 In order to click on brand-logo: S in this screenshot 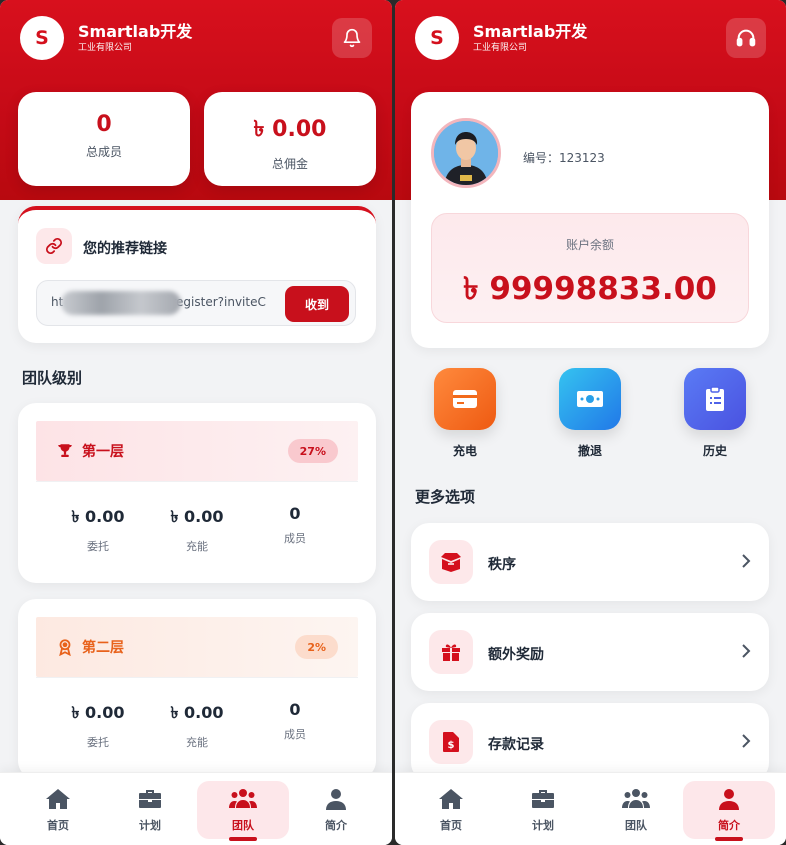, I will do `click(437, 38)`.